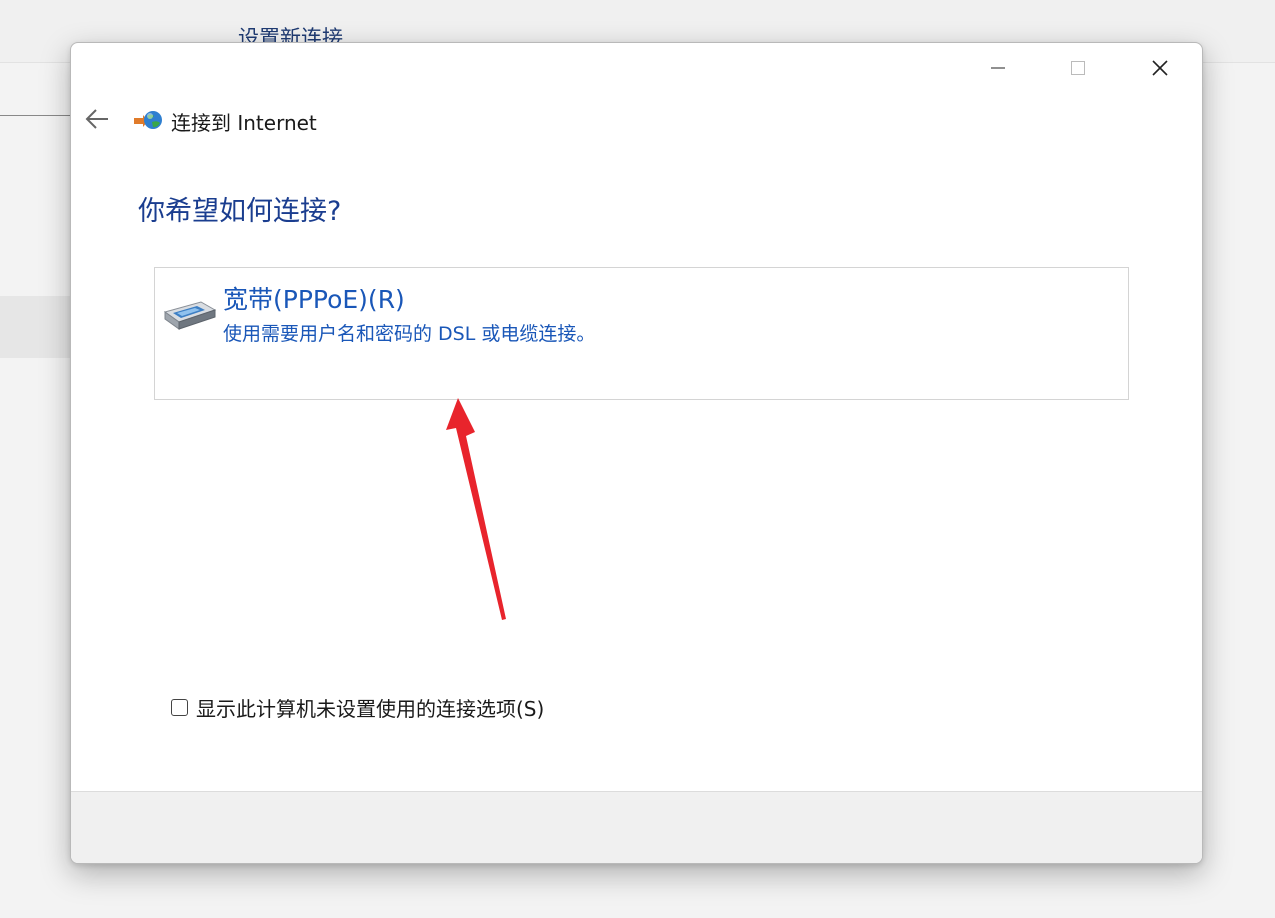 Image resolution: width=1275 pixels, height=918 pixels. Describe the element at coordinates (409, 334) in the screenshot. I see `option-description: 使用需要用户名和密码的 DSL 或电缆连接。` at that location.